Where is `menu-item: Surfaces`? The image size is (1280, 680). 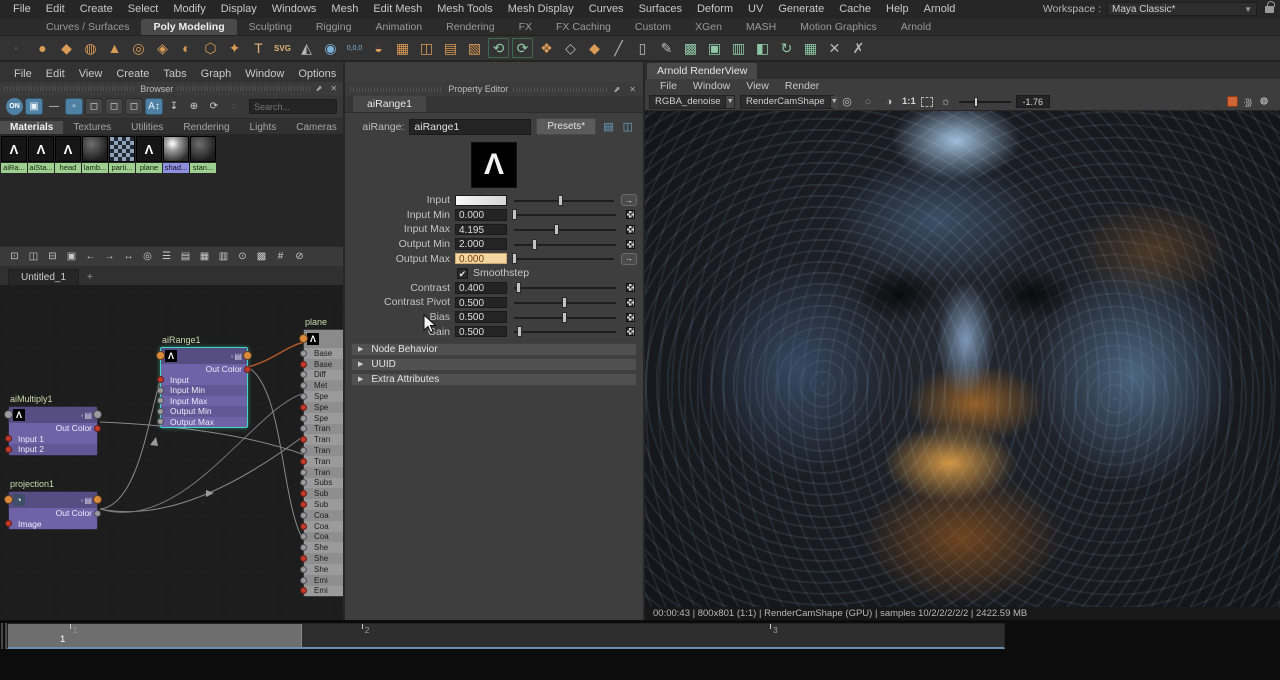 menu-item: Surfaces is located at coordinates (660, 9).